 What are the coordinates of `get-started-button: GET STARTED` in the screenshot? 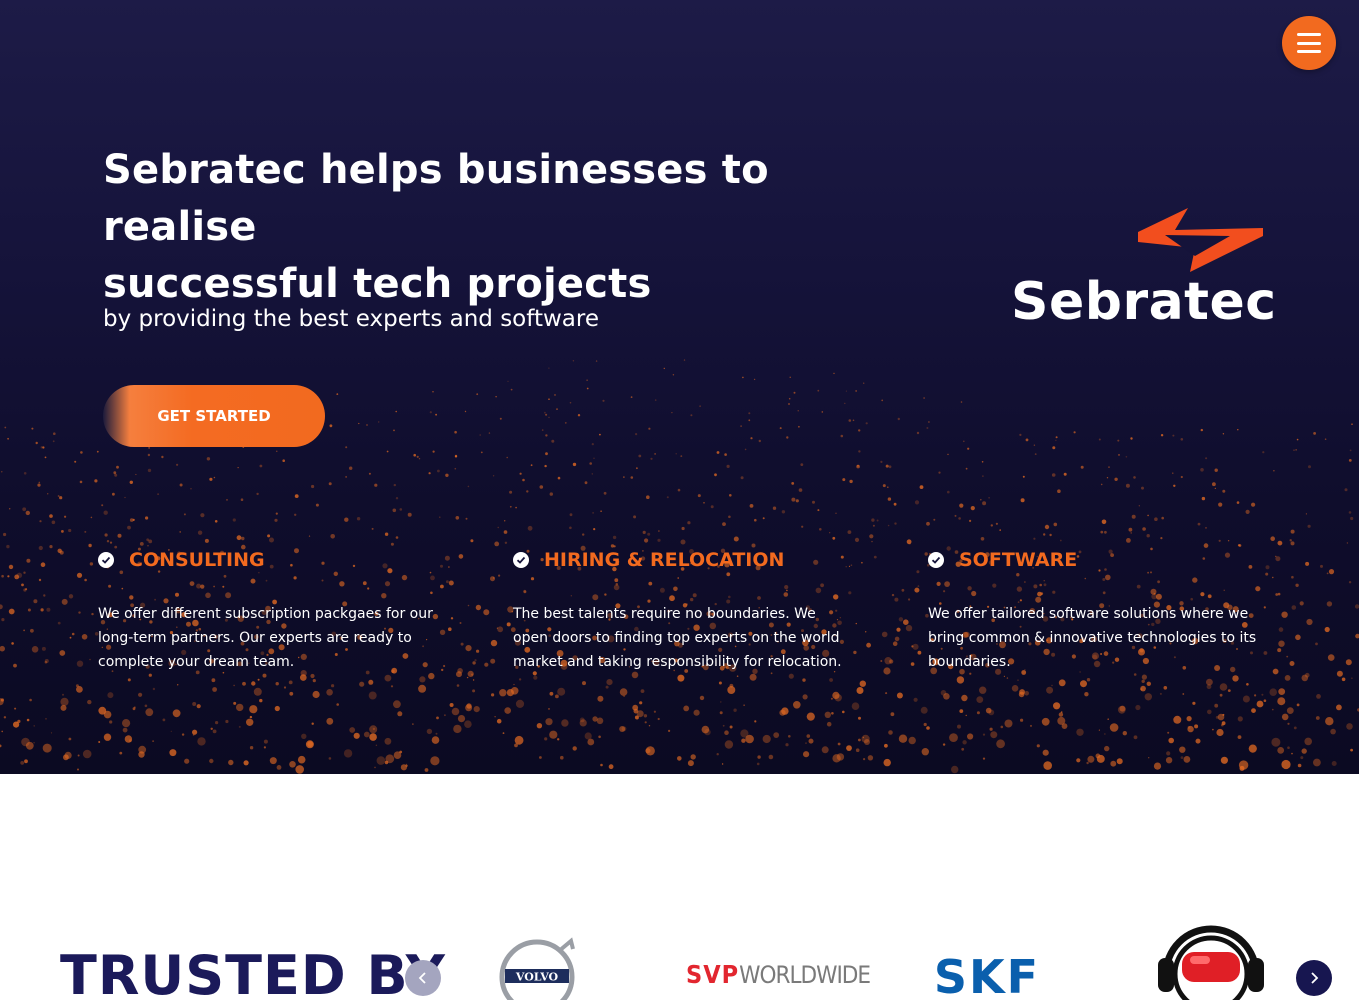 It's located at (214, 416).